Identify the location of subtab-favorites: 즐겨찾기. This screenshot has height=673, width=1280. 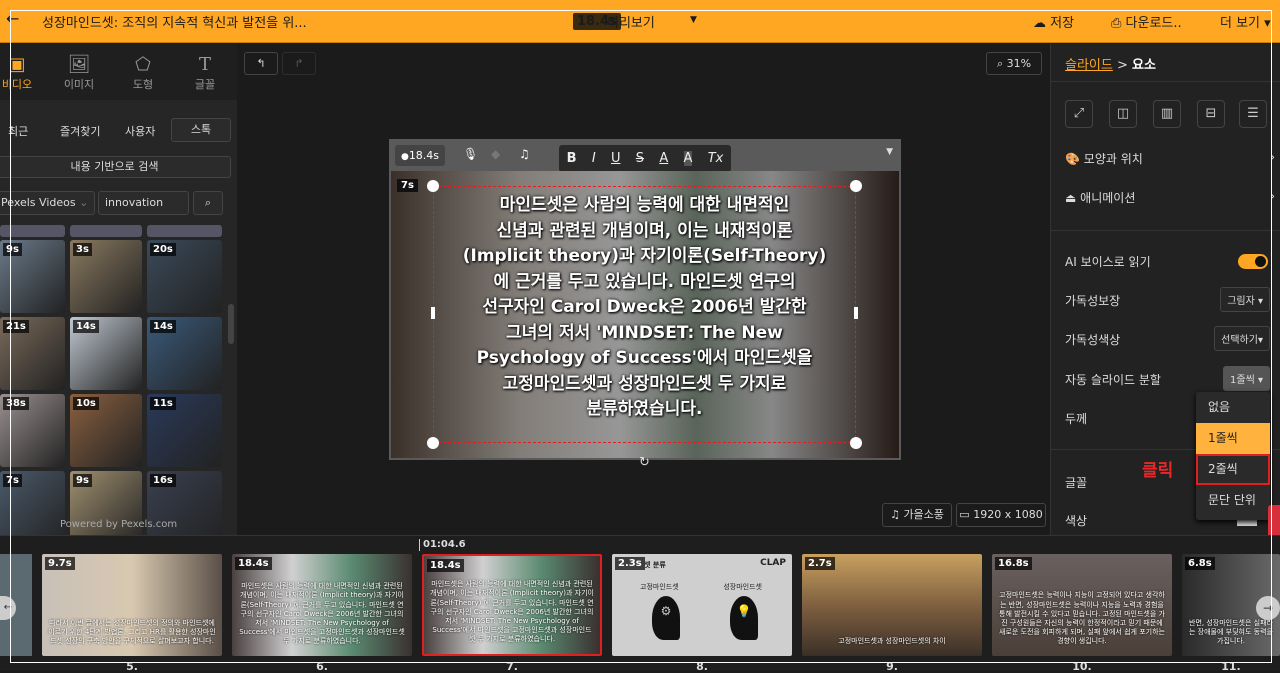
(80, 131).